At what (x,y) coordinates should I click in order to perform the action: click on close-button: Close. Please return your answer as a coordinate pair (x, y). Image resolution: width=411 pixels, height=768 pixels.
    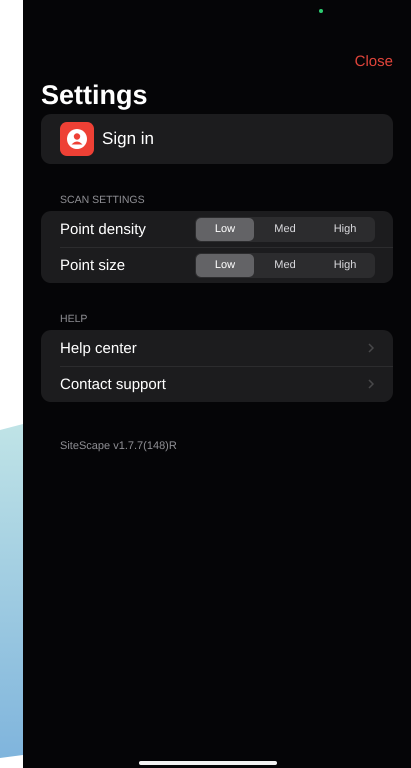
    Looking at the image, I should click on (373, 61).